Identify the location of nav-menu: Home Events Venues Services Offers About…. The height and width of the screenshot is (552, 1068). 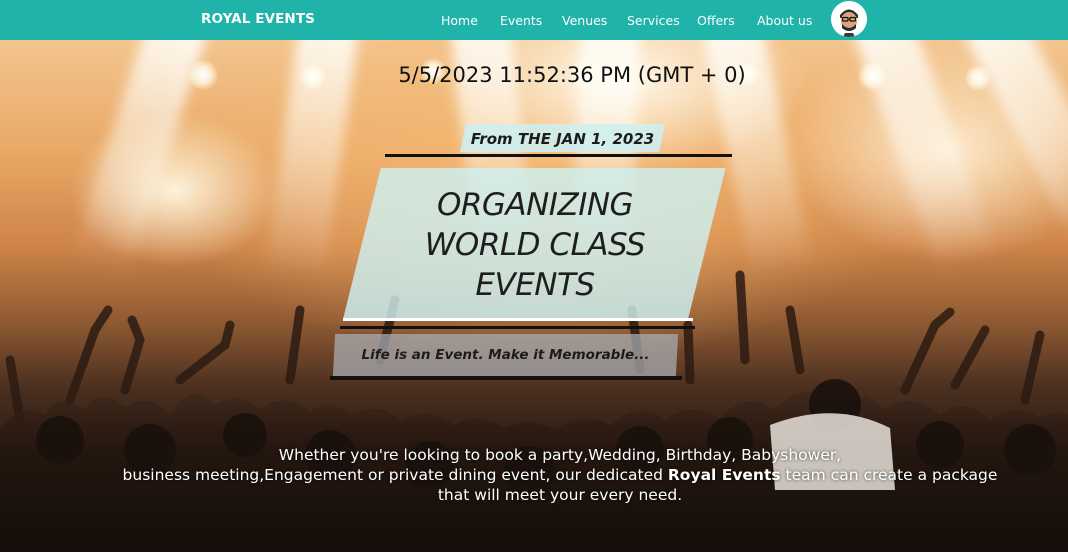
(534, 21).